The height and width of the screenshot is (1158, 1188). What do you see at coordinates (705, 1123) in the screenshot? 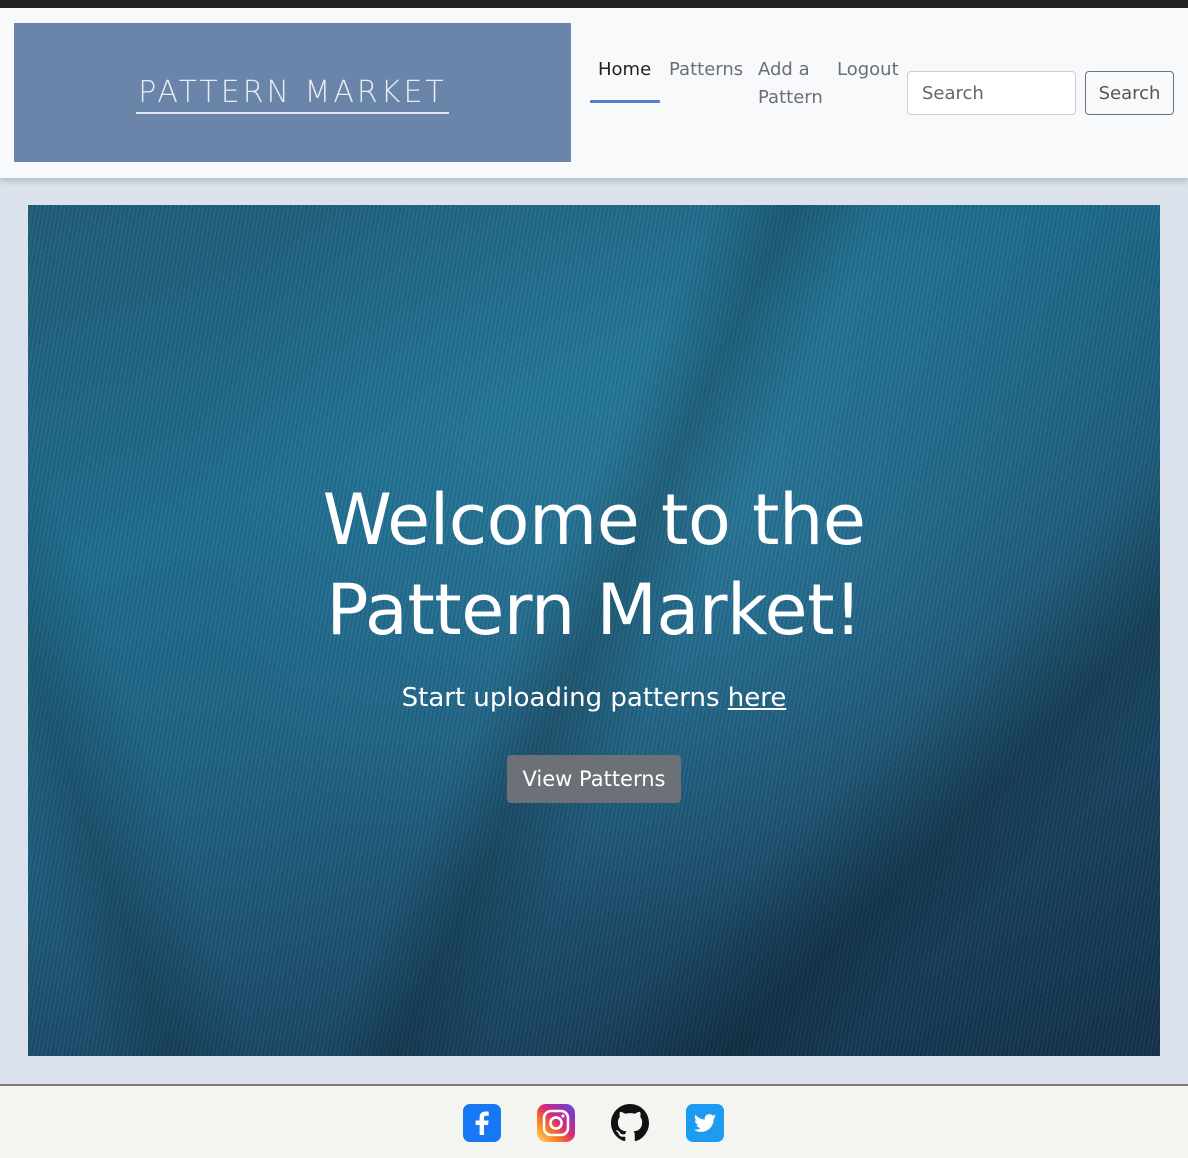
I see `twitter-icon` at bounding box center [705, 1123].